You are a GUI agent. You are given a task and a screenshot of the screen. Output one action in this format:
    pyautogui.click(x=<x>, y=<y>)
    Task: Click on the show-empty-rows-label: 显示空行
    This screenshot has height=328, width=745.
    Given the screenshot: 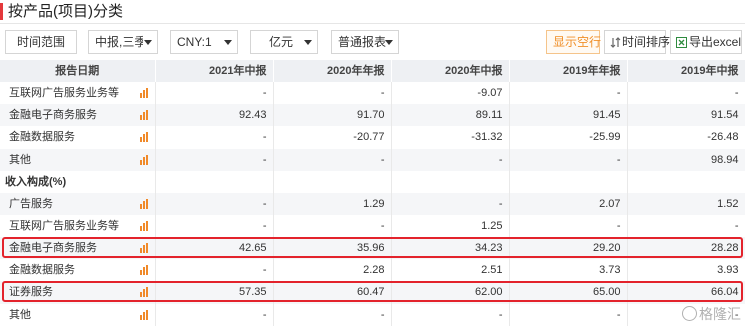 What is the action you would take?
    pyautogui.click(x=577, y=42)
    